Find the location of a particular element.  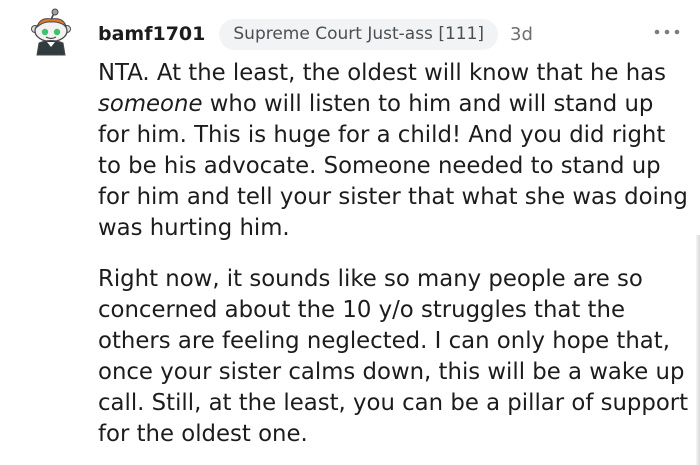

more-options-icon is located at coordinates (667, 32).